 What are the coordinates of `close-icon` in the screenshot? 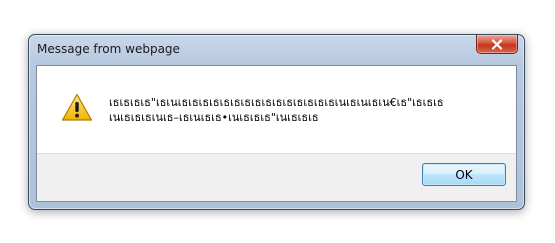 It's located at (497, 44).